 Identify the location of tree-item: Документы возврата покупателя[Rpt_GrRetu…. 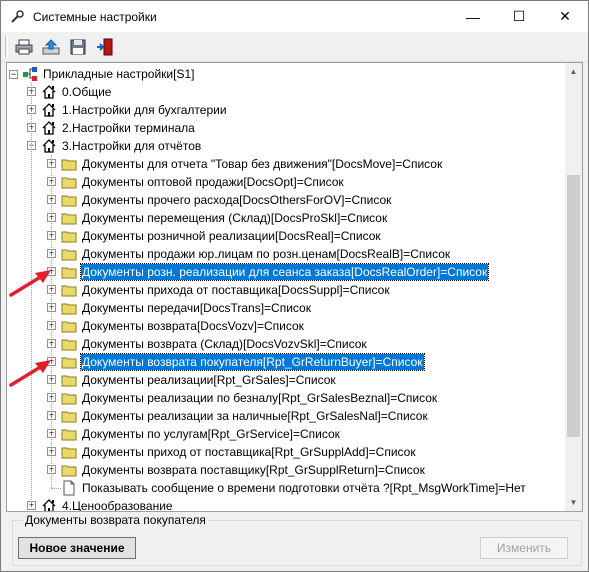
(243, 362).